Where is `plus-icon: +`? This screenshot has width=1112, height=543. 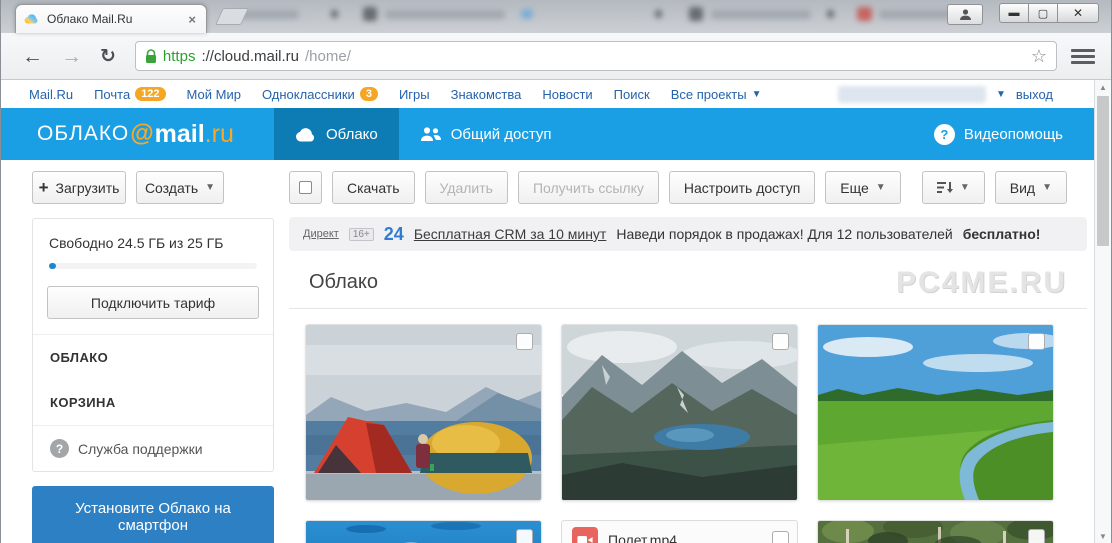 plus-icon: + is located at coordinates (43, 187).